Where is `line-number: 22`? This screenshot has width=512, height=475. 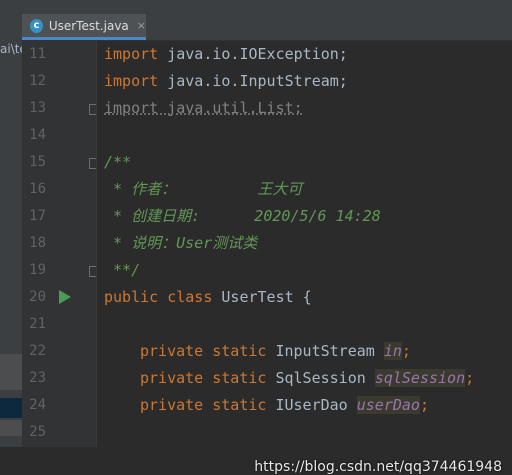 line-number: 22 is located at coordinates (37, 351).